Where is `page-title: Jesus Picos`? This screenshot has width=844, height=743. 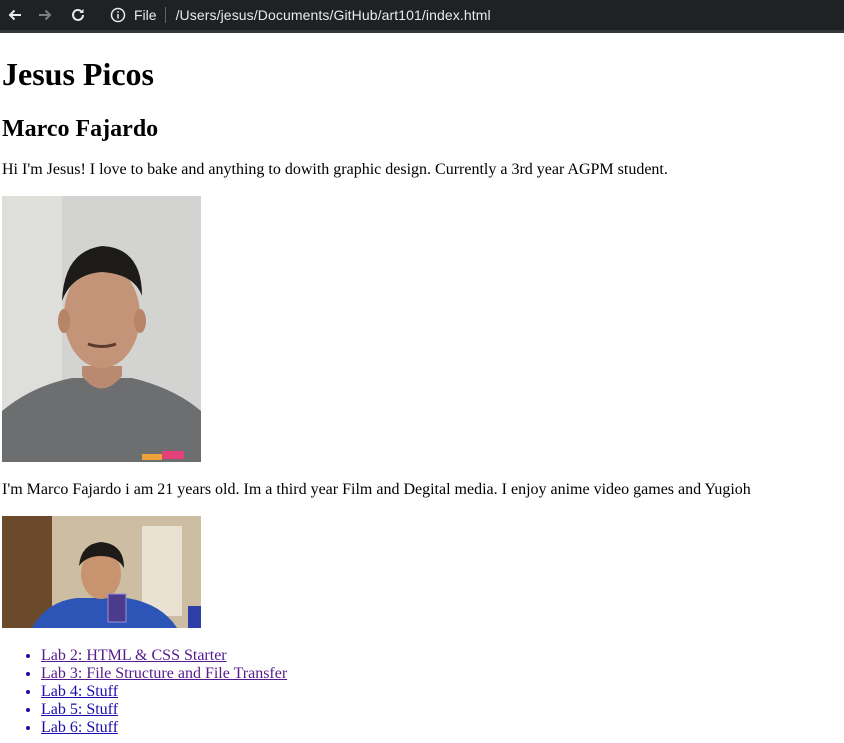
page-title: Jesus Picos is located at coordinates (78, 74).